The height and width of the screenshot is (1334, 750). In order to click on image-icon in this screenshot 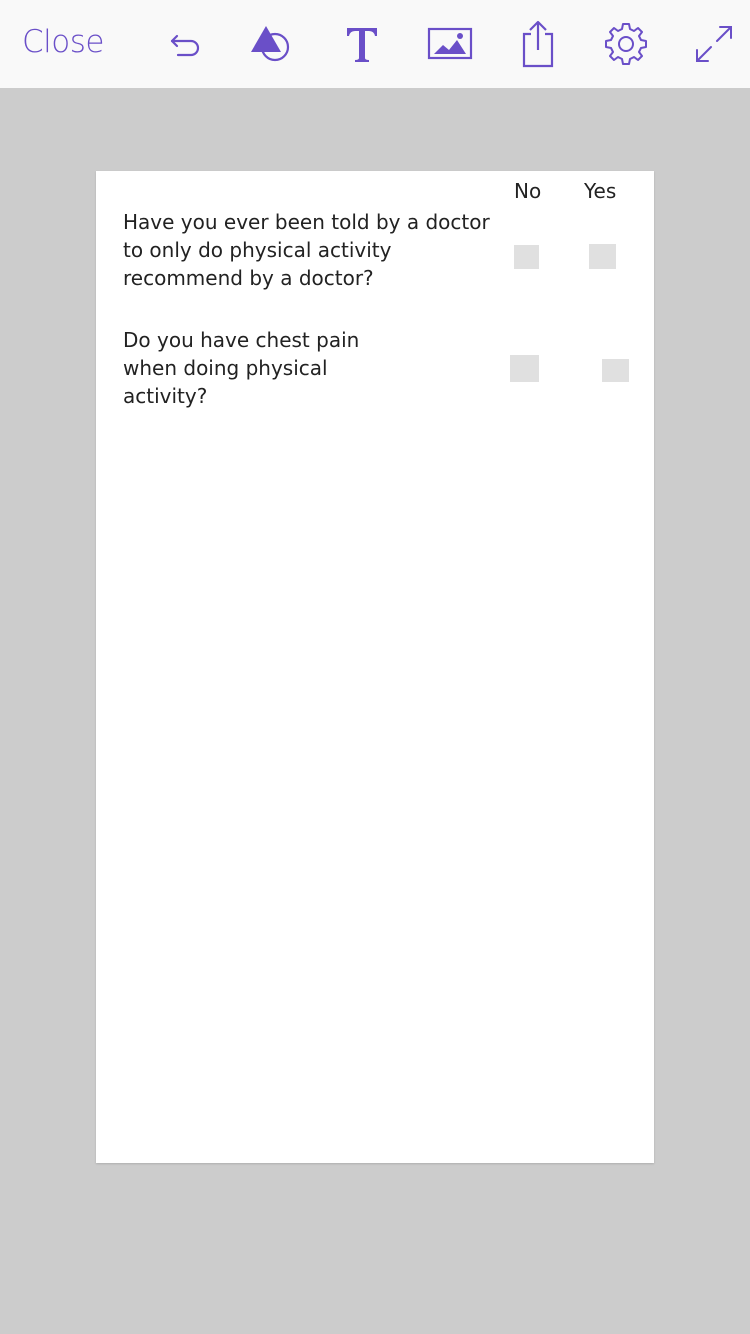, I will do `click(450, 43)`.